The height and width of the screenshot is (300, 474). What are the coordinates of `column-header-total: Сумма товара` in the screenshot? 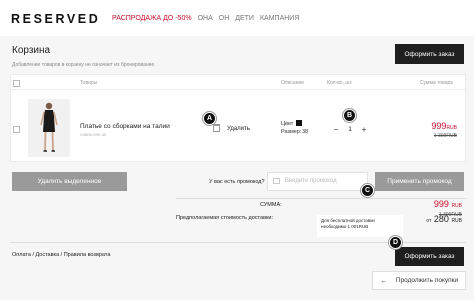 It's located at (437, 83).